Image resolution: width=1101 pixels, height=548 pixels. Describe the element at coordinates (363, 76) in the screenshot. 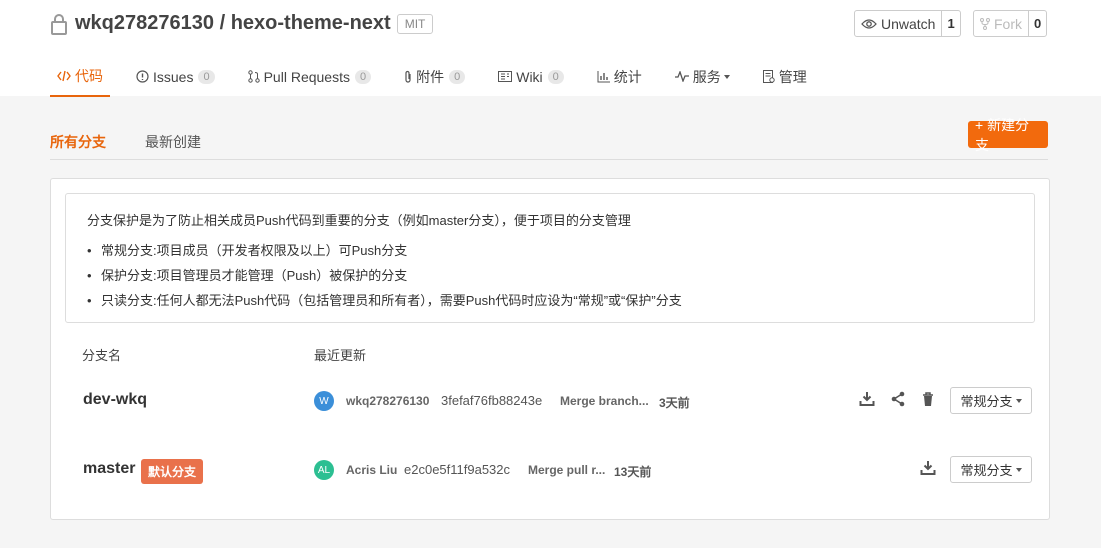

I see `pull-requests-count: 0` at that location.